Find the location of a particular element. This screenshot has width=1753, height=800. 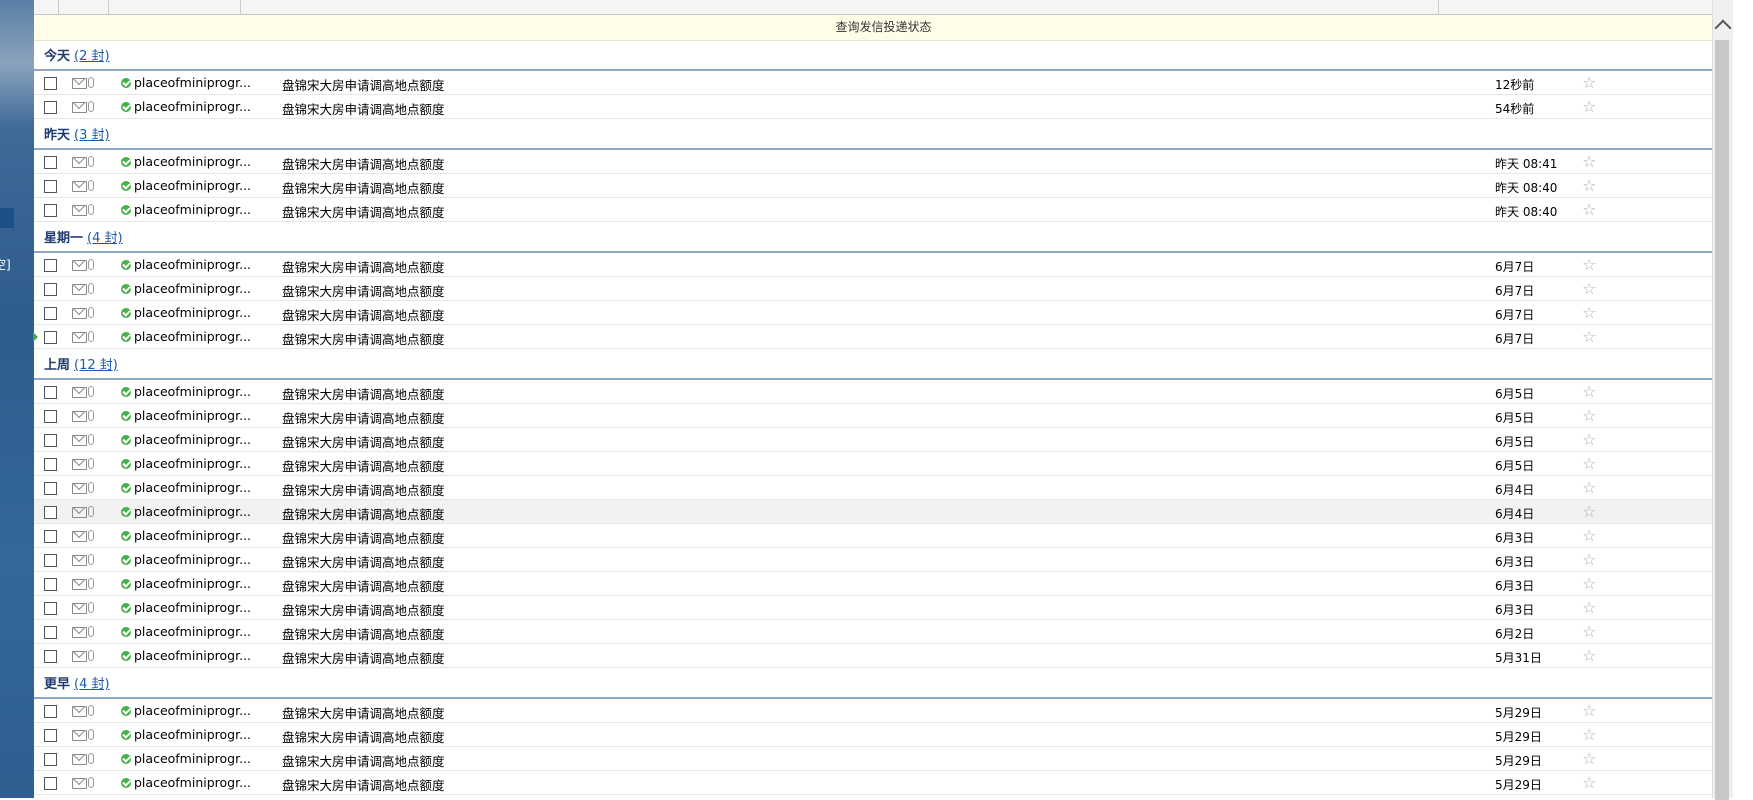

delivery-status-link: 查询发信投递状态 is located at coordinates (883, 28).